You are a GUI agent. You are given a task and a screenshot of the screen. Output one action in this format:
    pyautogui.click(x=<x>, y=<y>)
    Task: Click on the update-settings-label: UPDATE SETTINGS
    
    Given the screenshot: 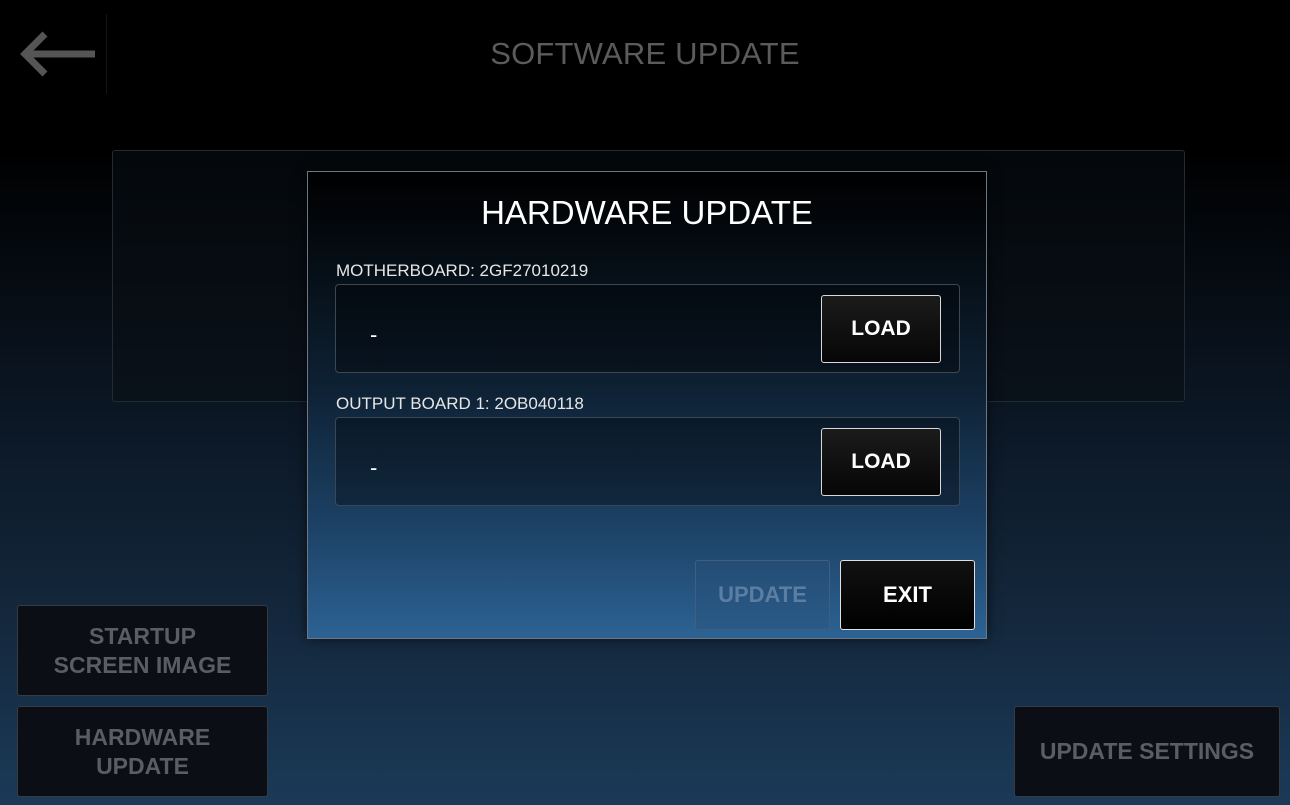 What is the action you would take?
    pyautogui.click(x=1147, y=751)
    